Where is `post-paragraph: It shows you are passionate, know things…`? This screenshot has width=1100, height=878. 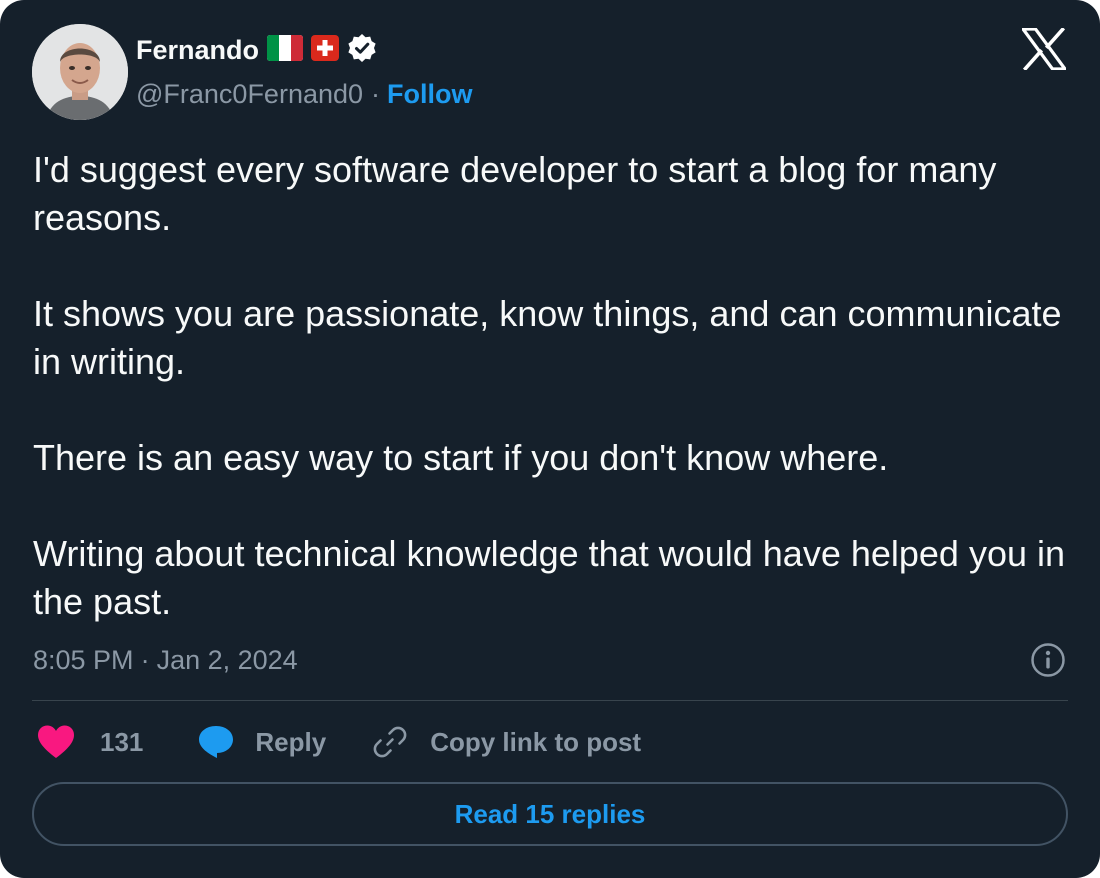
post-paragraph: It shows you are passionate, know things… is located at coordinates (547, 337).